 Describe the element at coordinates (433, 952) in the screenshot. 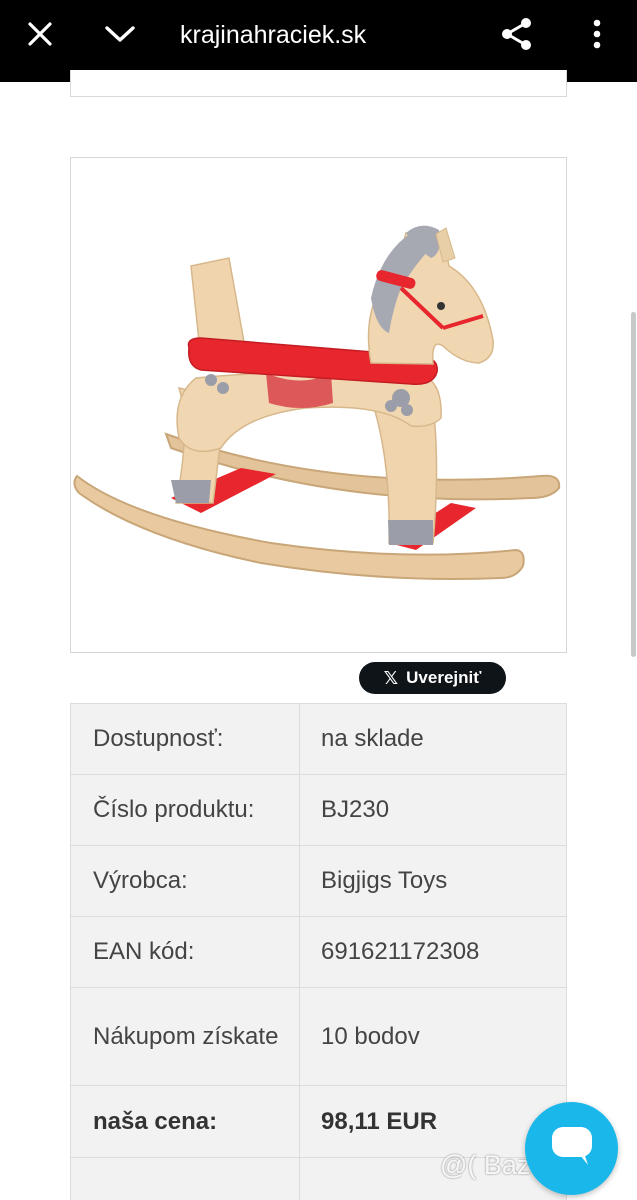

I see `ean-value: 691621172308` at that location.